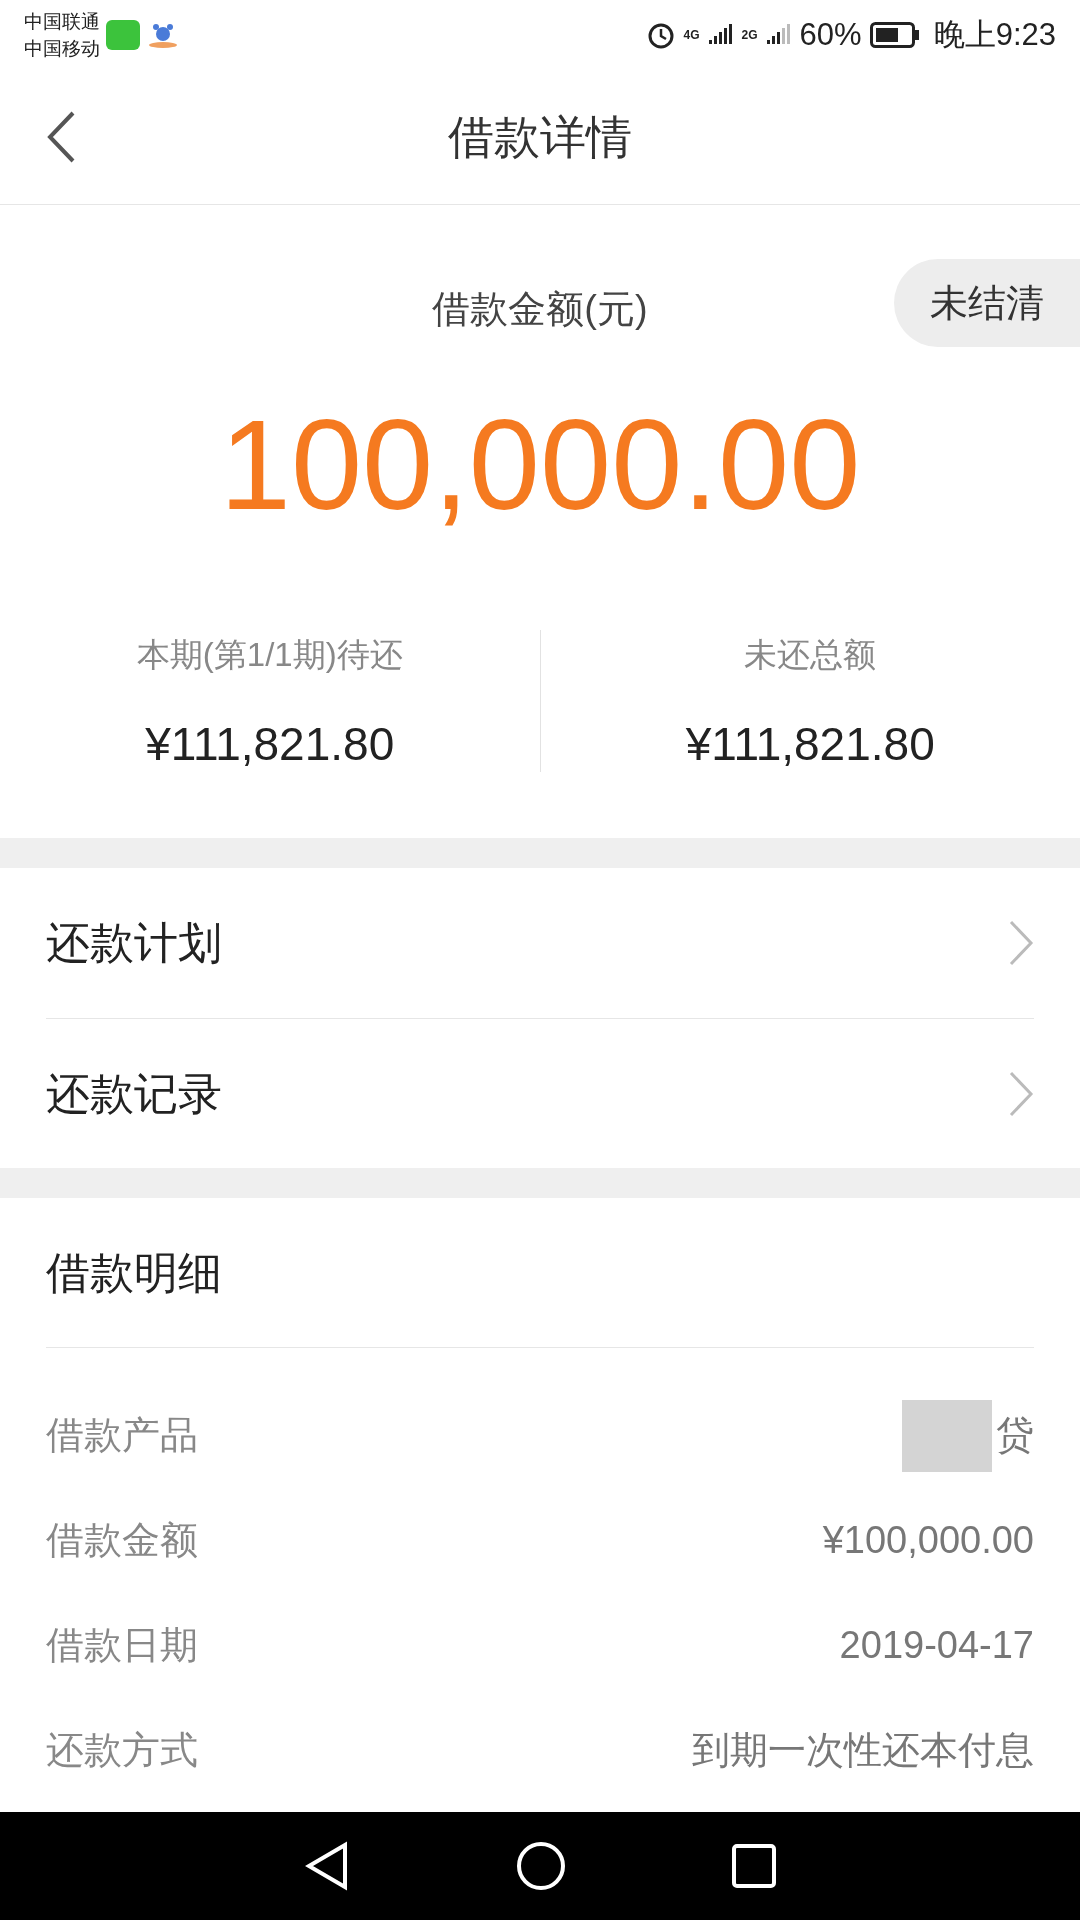  Describe the element at coordinates (540, 309) in the screenshot. I see `amount-label: 借款金额(元)` at that location.